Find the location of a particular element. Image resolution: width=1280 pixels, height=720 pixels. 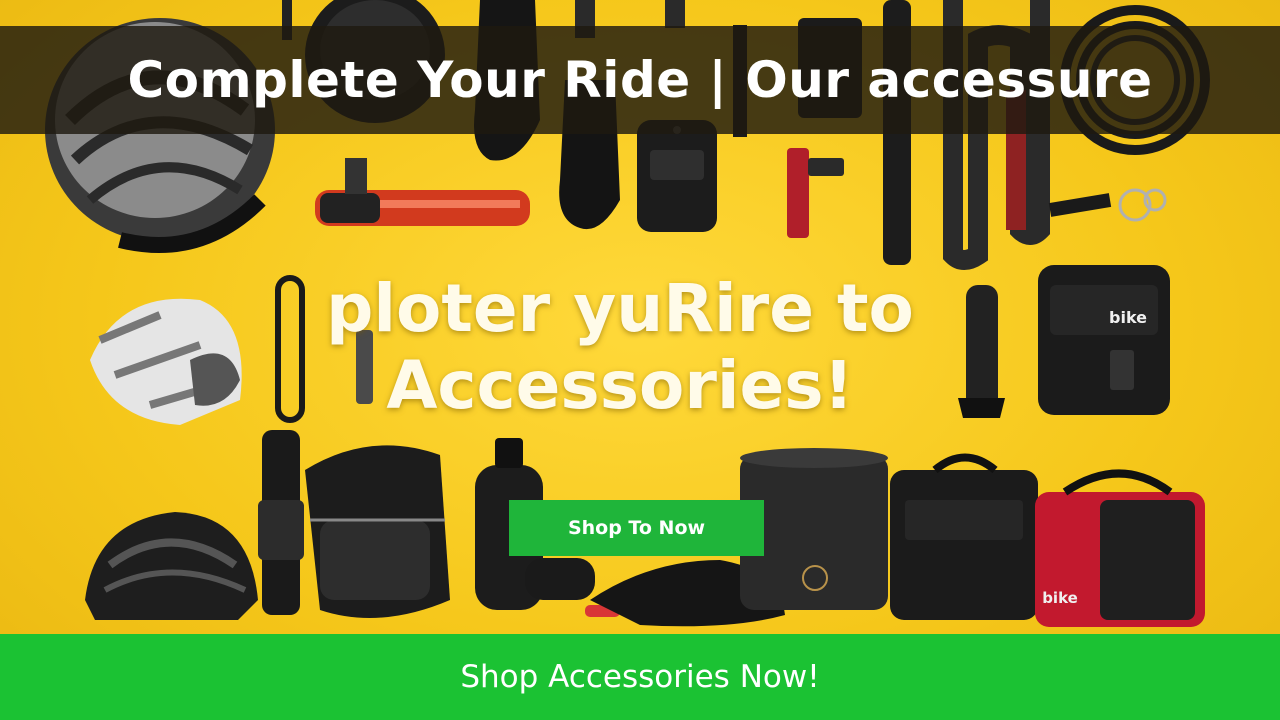

mini-pump-icon is located at coordinates (815, 193).